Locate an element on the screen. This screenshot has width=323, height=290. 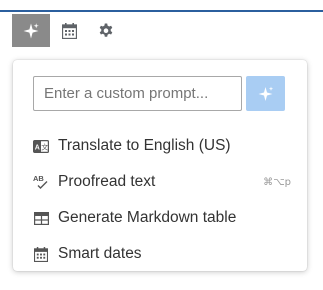
top-border is located at coordinates (161, 11).